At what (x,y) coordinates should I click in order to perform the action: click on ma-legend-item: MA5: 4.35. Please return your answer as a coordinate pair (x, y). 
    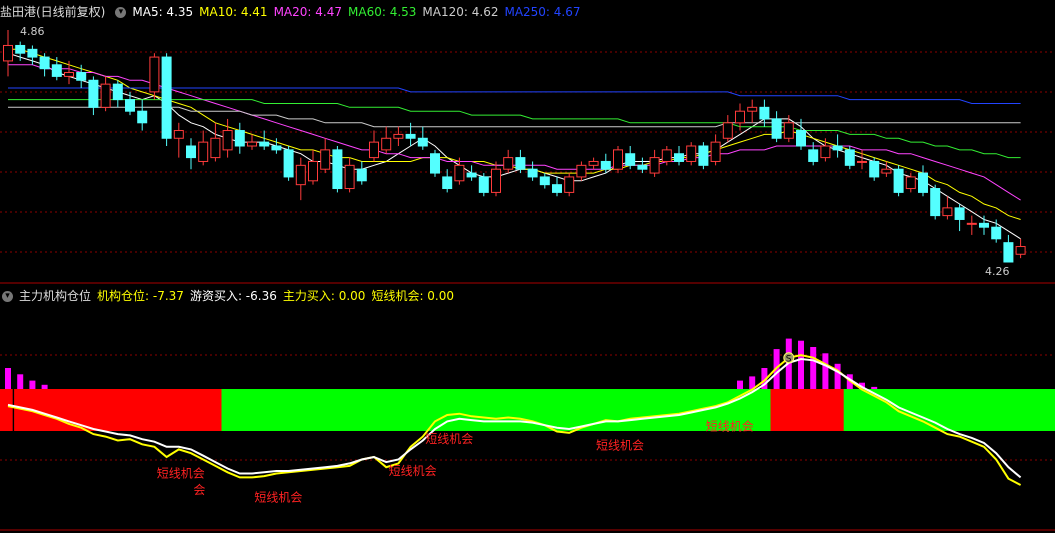
    Looking at the image, I should click on (163, 12).